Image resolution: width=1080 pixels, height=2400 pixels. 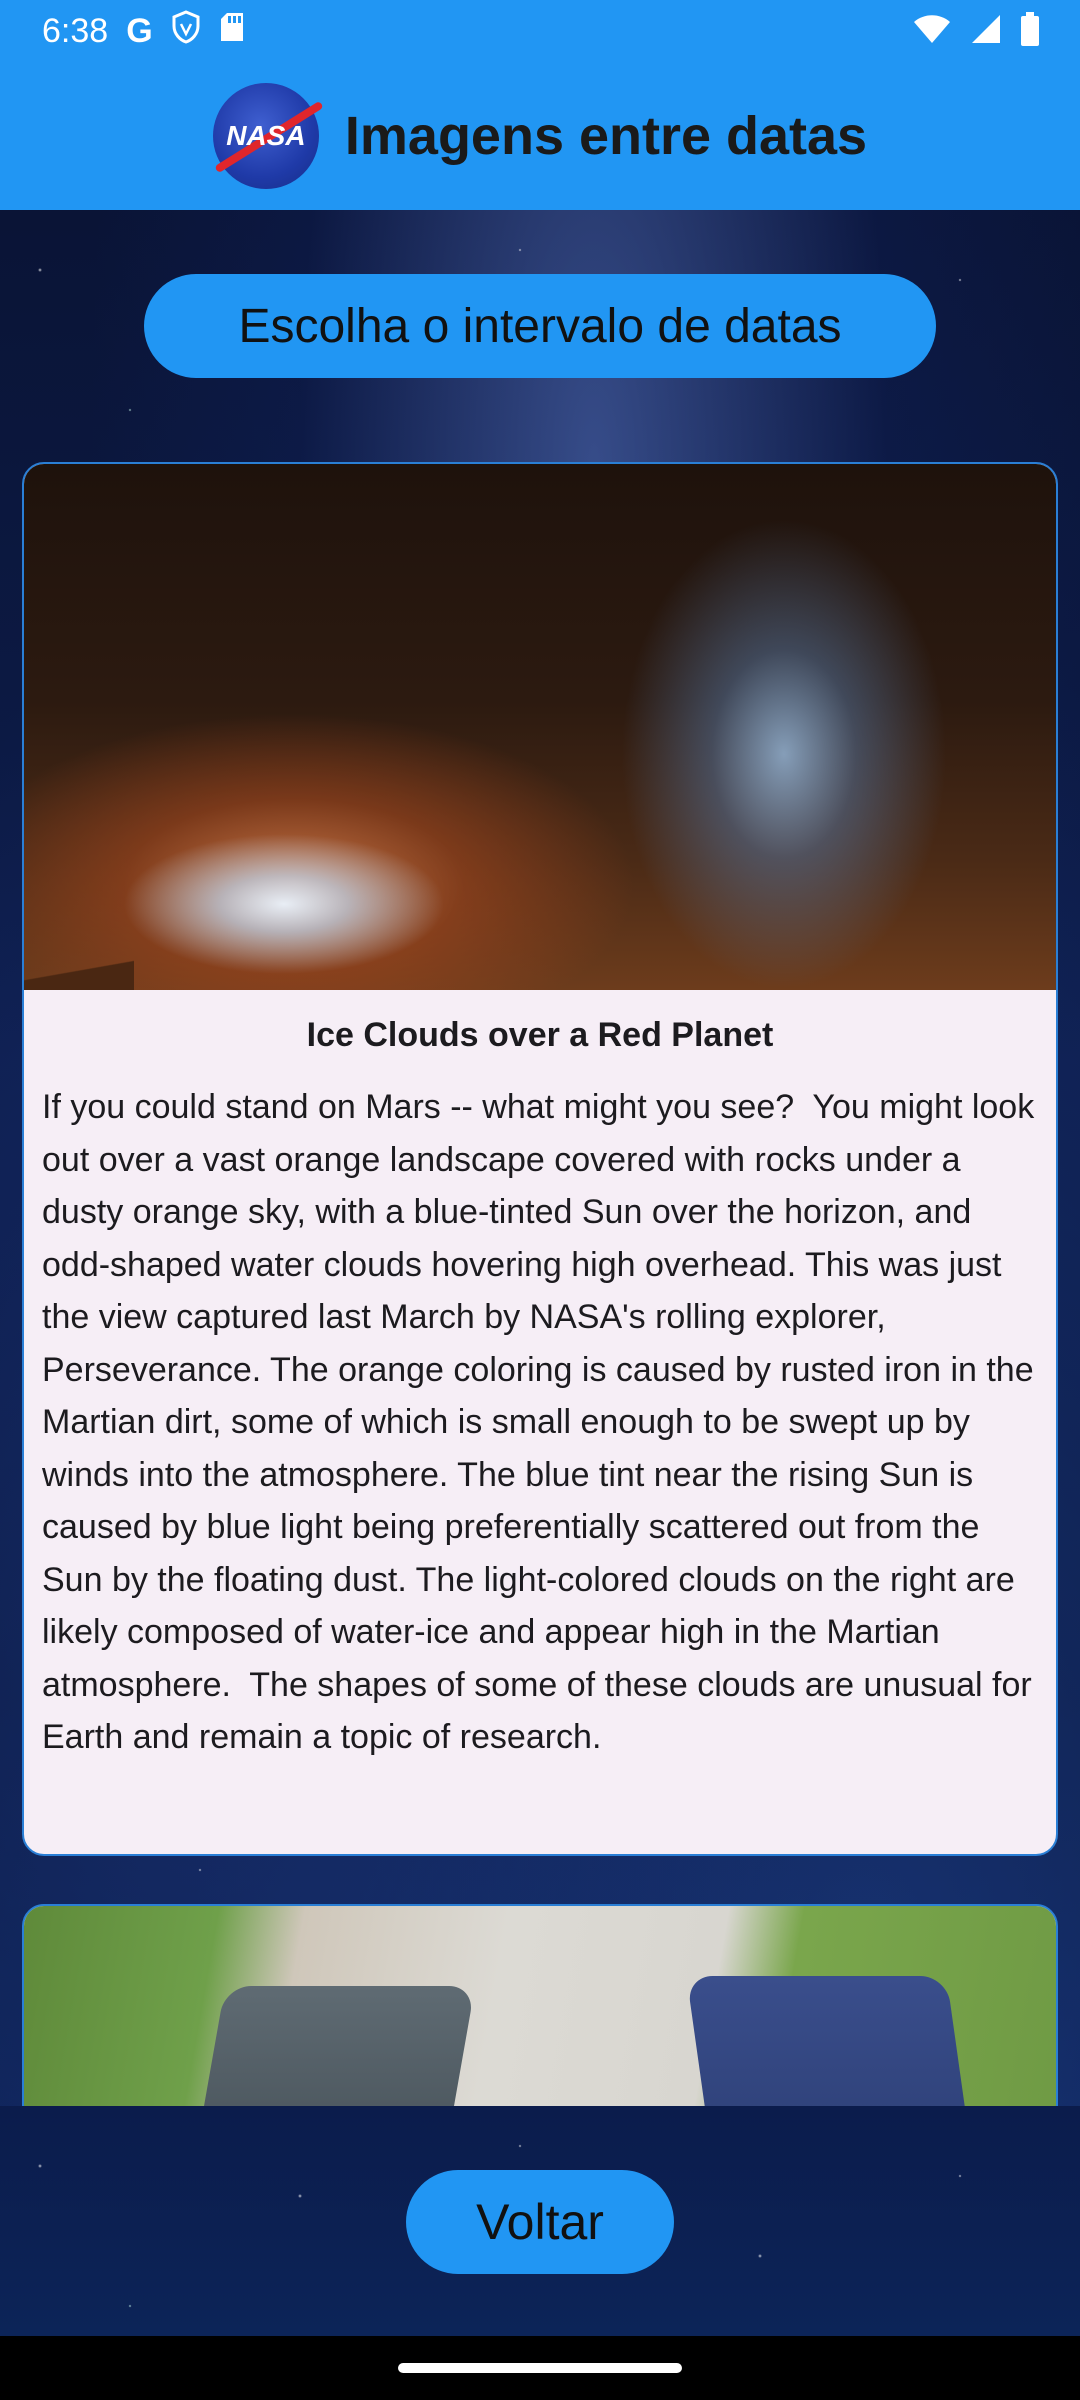 What do you see at coordinates (606, 136) in the screenshot?
I see `page-title: Imagens entre datas` at bounding box center [606, 136].